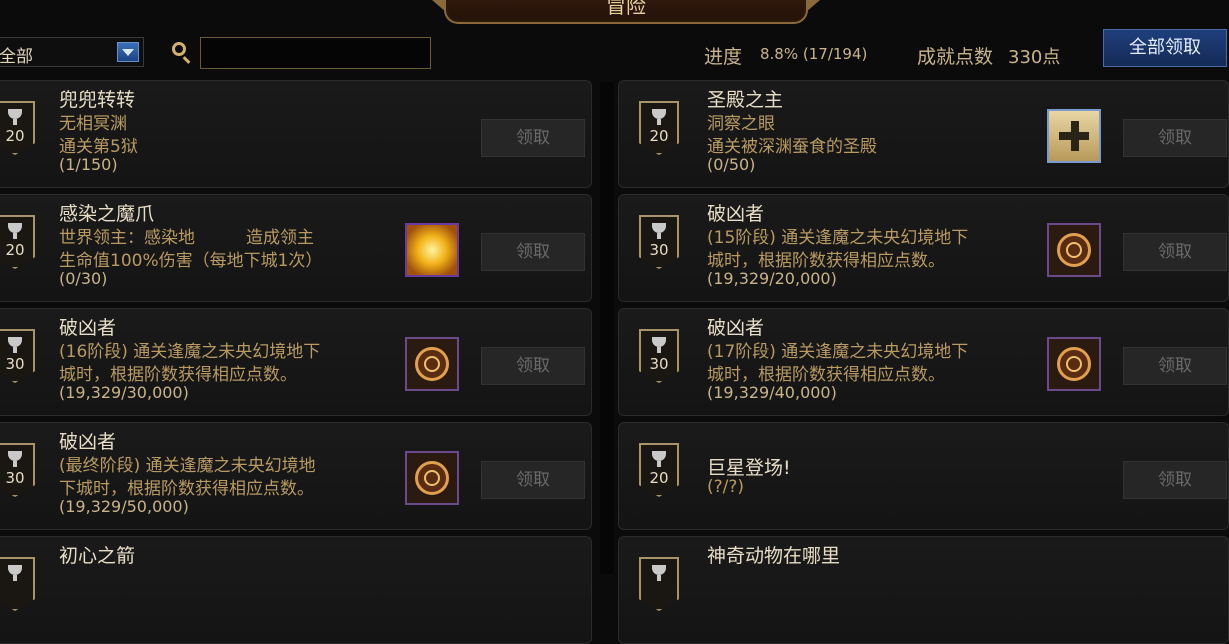 Image resolution: width=1229 pixels, height=644 pixels. What do you see at coordinates (1165, 48) in the screenshot?
I see `claim-all-button: 全部领取` at bounding box center [1165, 48].